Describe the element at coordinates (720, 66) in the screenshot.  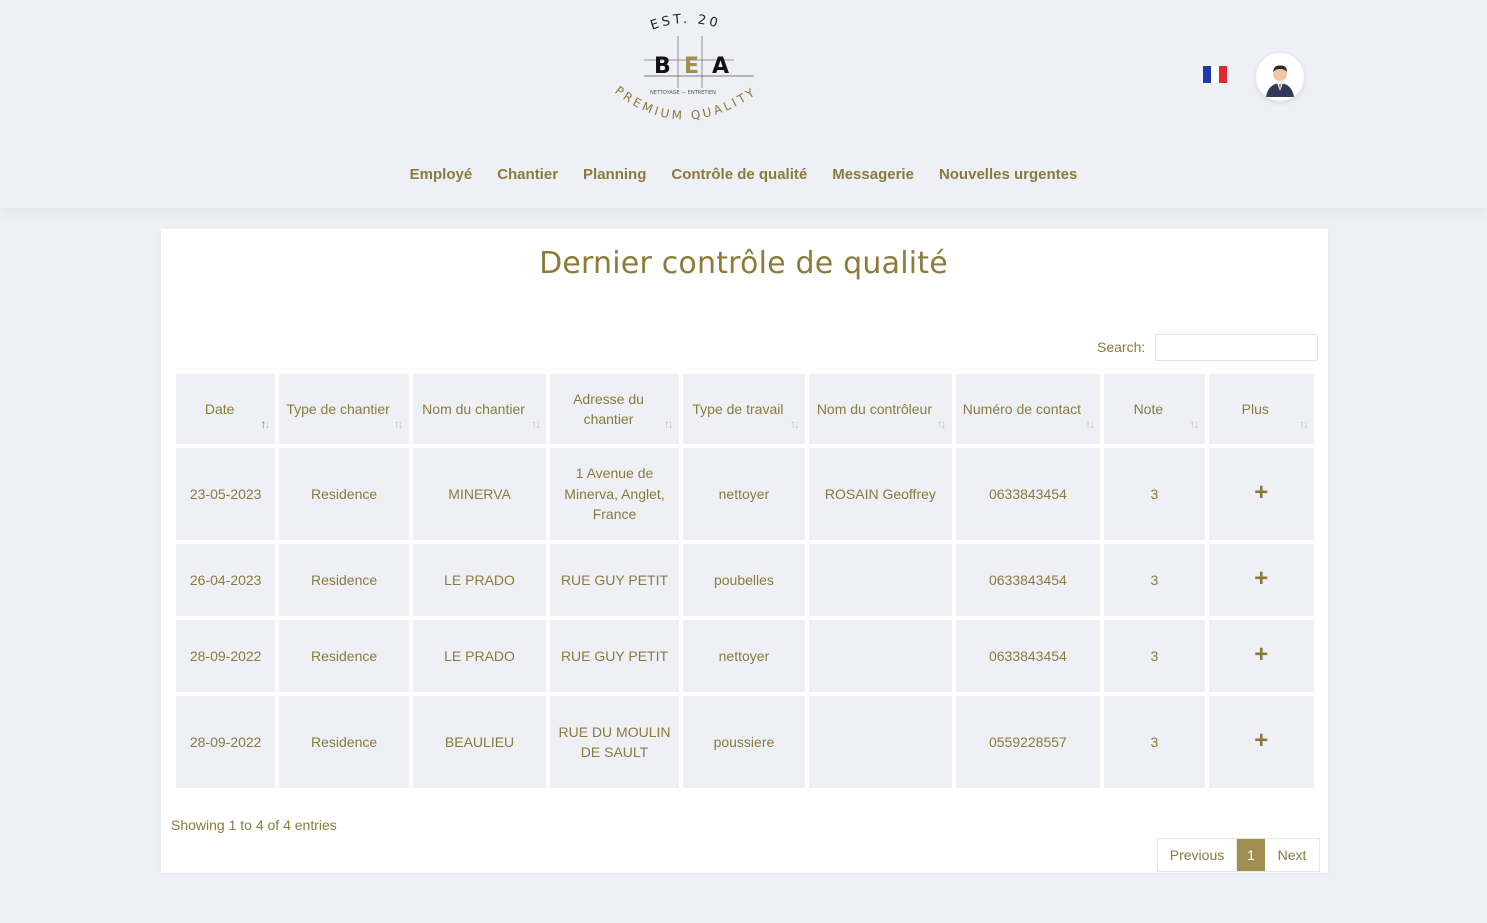
I see `logo-letter-a: A` at that location.